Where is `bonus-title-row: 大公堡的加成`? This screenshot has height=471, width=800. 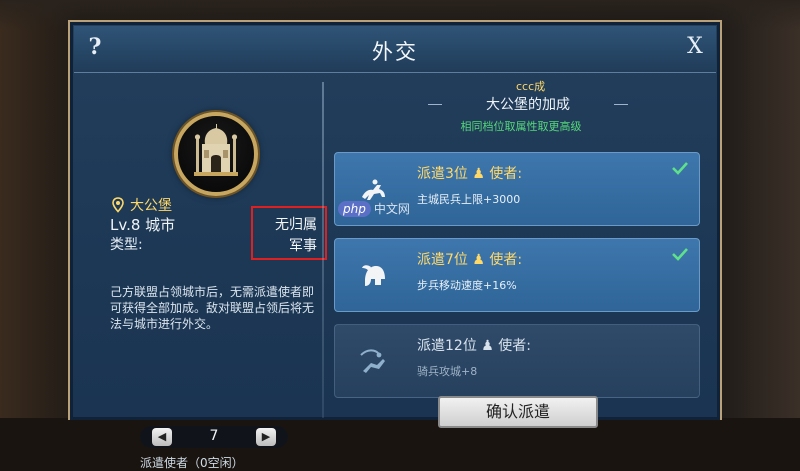 bonus-title-row: 大公堡的加成 is located at coordinates (528, 105).